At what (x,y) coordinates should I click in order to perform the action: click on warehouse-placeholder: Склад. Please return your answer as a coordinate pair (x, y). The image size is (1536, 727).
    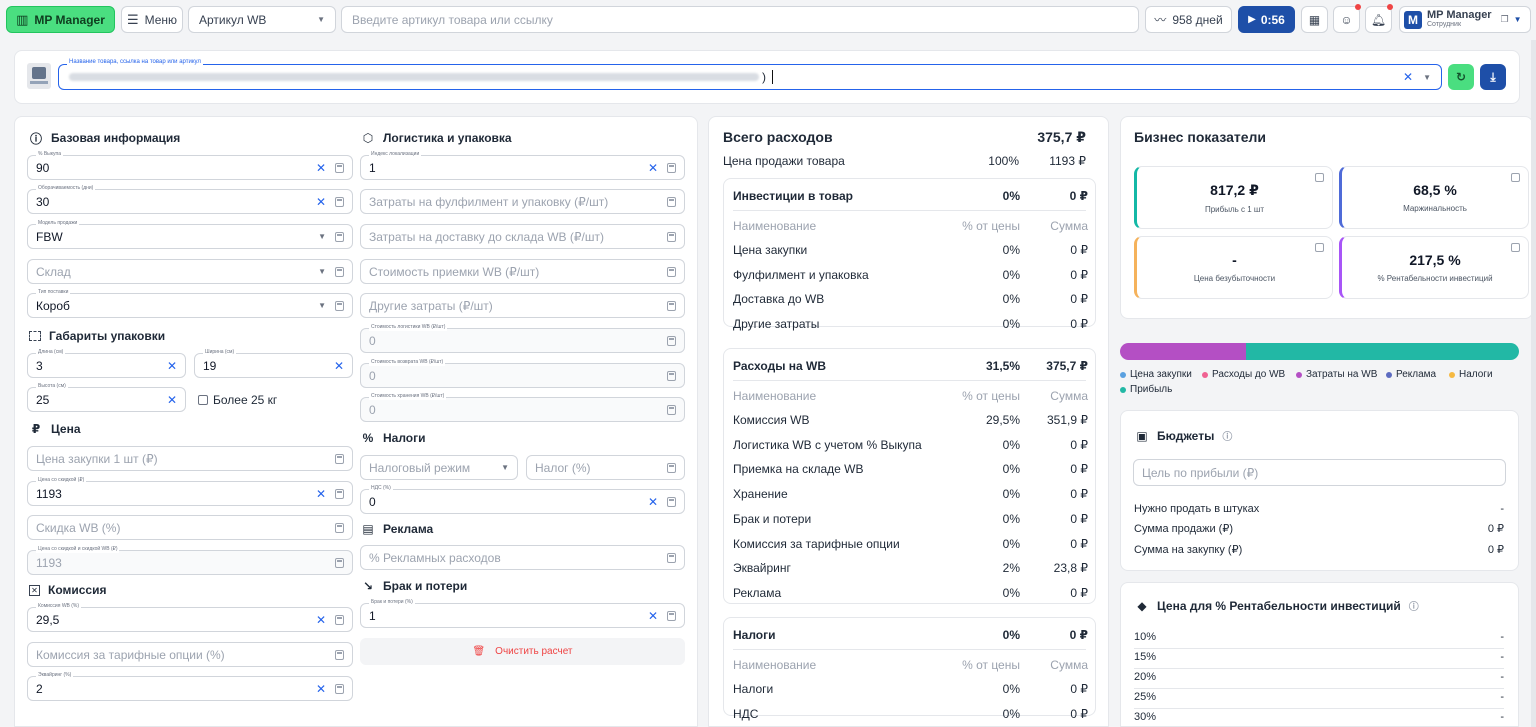
    Looking at the image, I should click on (53, 271).